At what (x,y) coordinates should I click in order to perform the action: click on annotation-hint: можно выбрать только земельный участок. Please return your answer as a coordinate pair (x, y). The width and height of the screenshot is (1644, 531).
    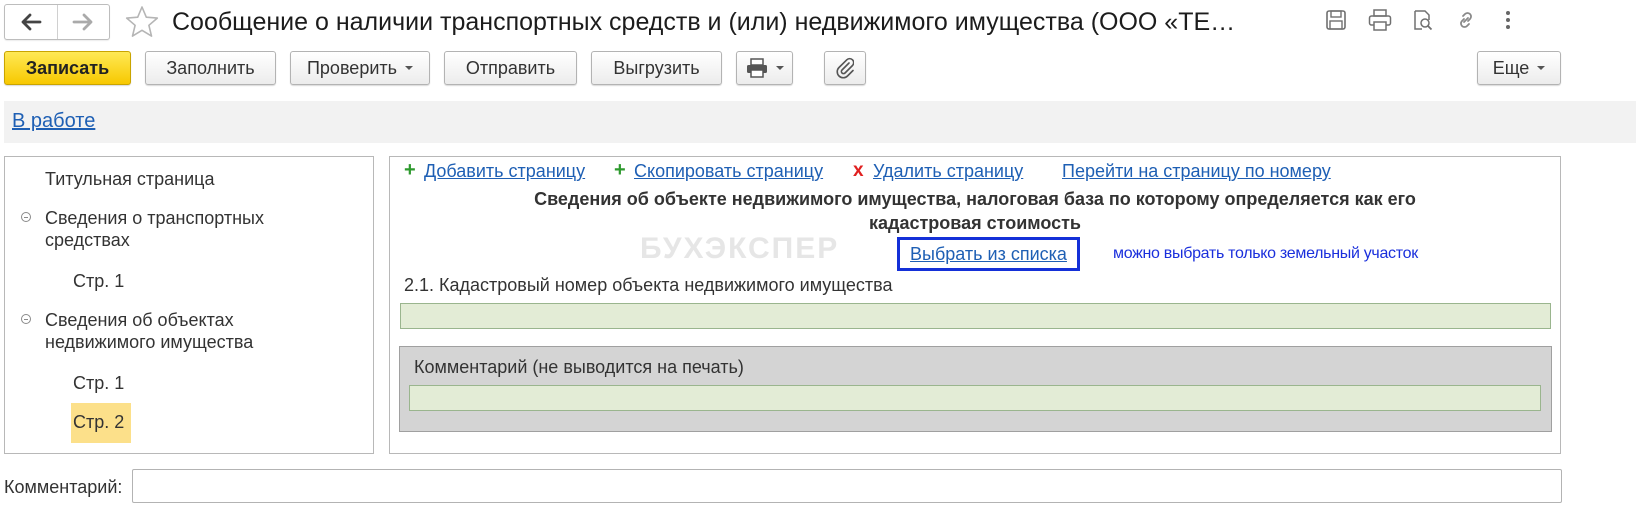
    Looking at the image, I should click on (1265, 253).